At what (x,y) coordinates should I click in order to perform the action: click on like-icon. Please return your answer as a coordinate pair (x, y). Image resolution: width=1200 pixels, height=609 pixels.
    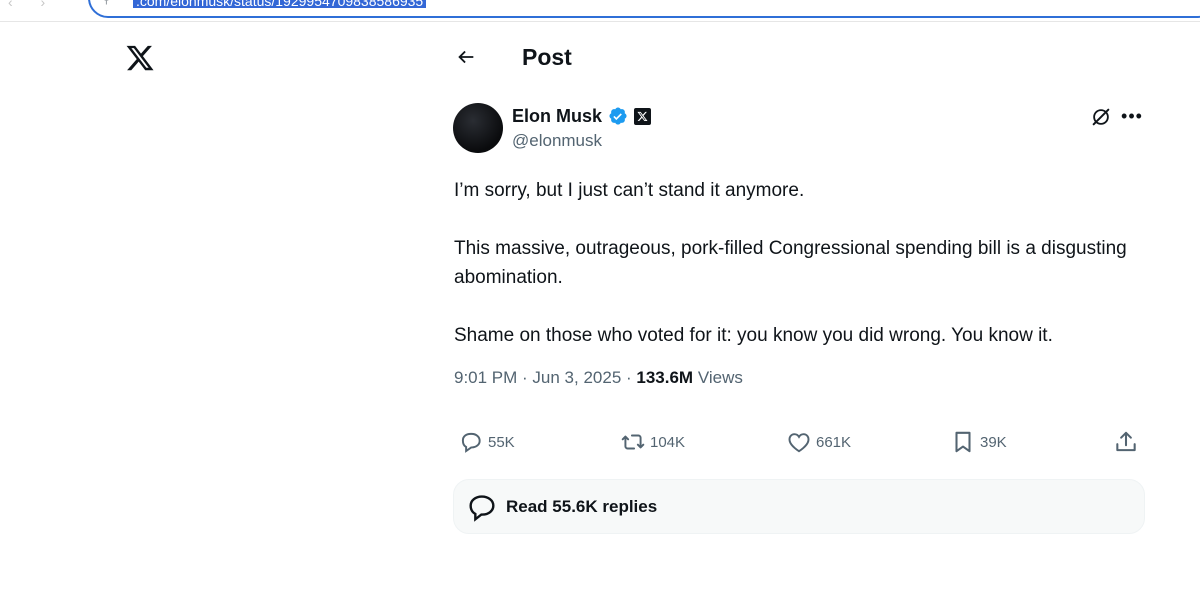
    Looking at the image, I should click on (799, 443).